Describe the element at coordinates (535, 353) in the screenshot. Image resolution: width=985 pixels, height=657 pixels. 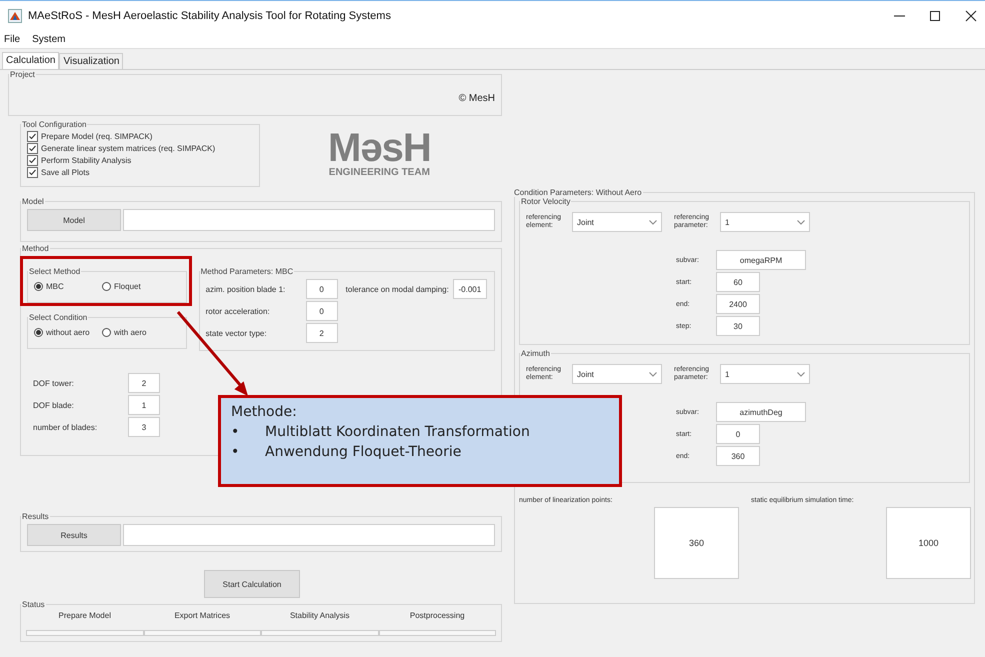
I see `panel-title: Azimuth` at that location.